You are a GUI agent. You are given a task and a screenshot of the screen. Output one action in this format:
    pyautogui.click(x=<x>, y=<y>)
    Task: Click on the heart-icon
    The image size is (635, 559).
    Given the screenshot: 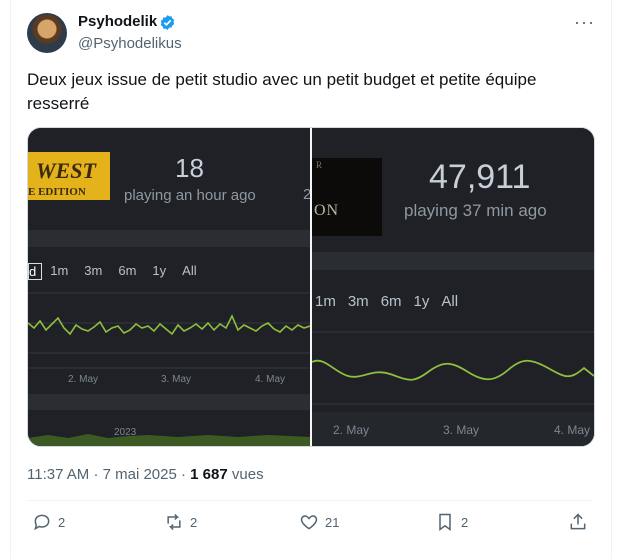 What is the action you would take?
    pyautogui.click(x=309, y=522)
    